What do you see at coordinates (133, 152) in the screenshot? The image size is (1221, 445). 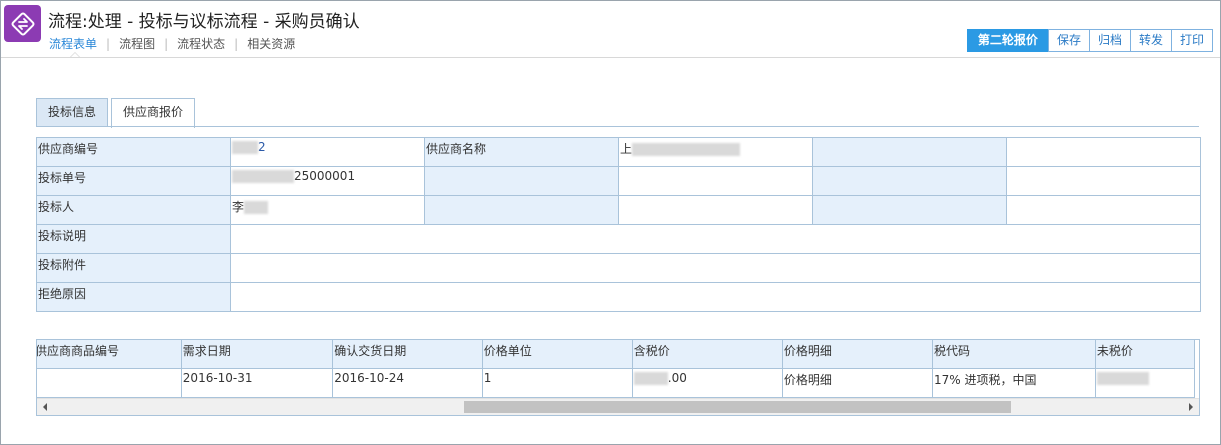 I see `supplier-code-label: 供应商编号` at bounding box center [133, 152].